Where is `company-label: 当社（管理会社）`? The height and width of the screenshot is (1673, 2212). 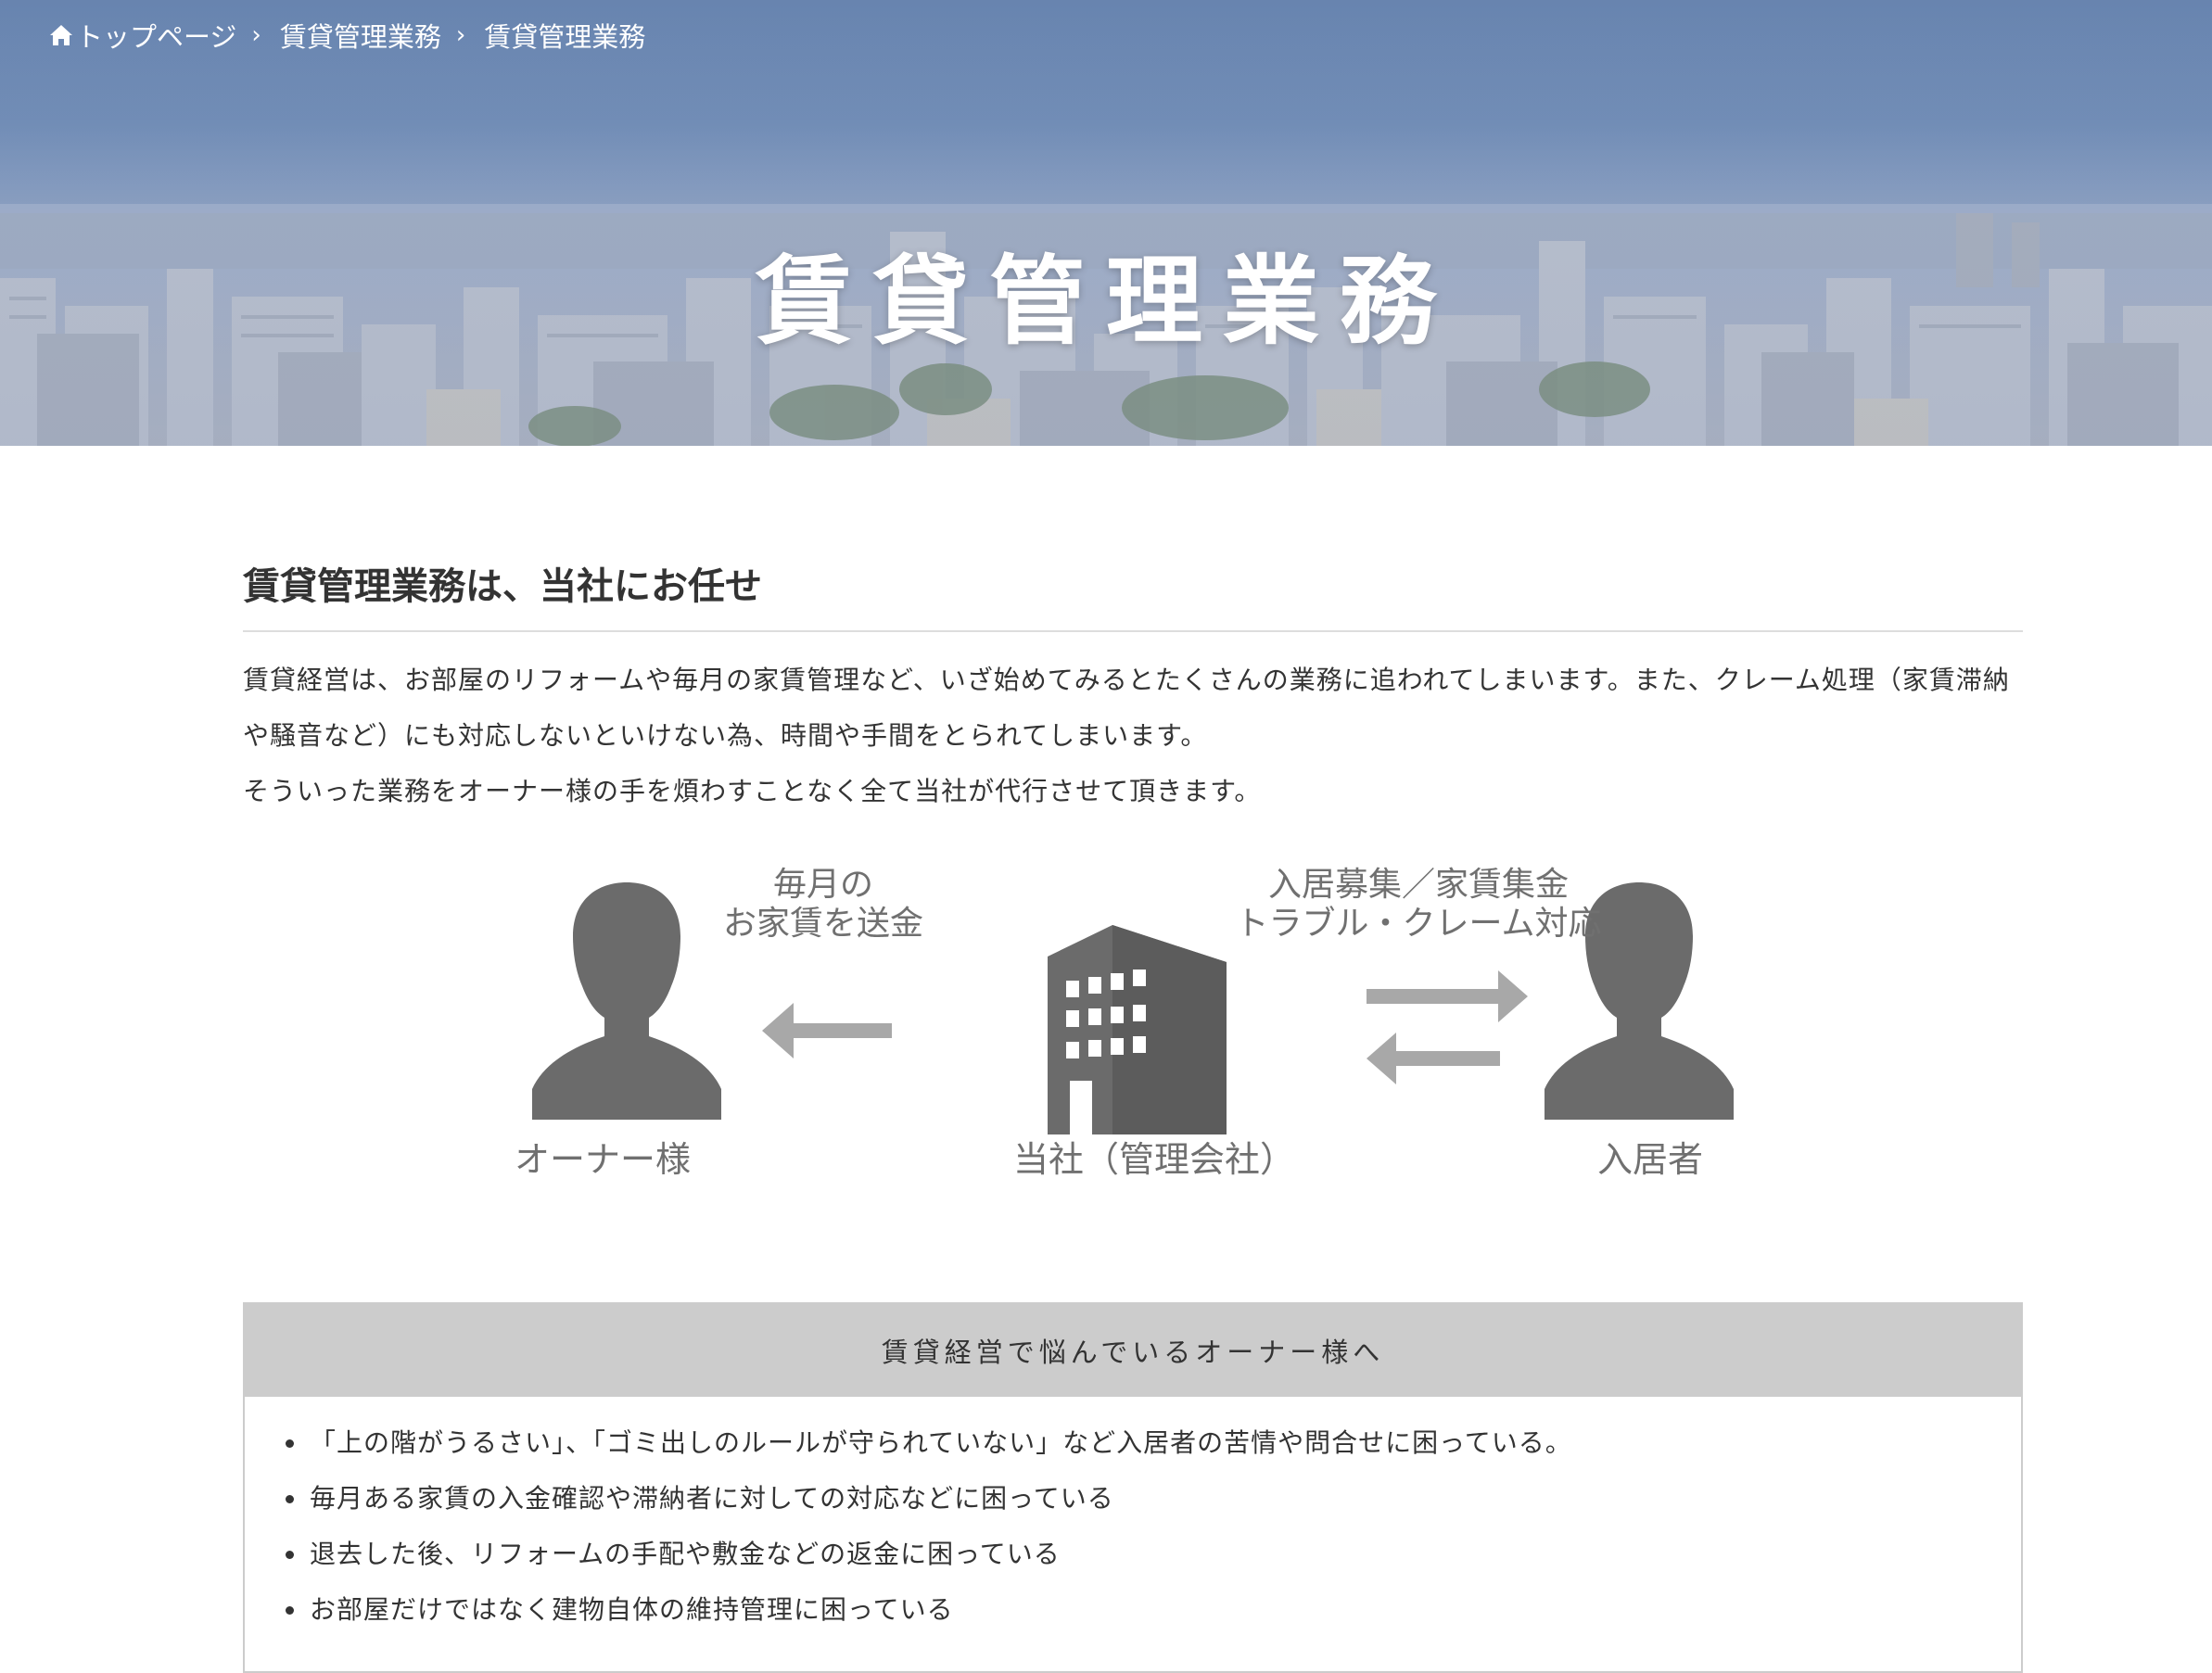 company-label: 当社（管理会社） is located at coordinates (1153, 1159).